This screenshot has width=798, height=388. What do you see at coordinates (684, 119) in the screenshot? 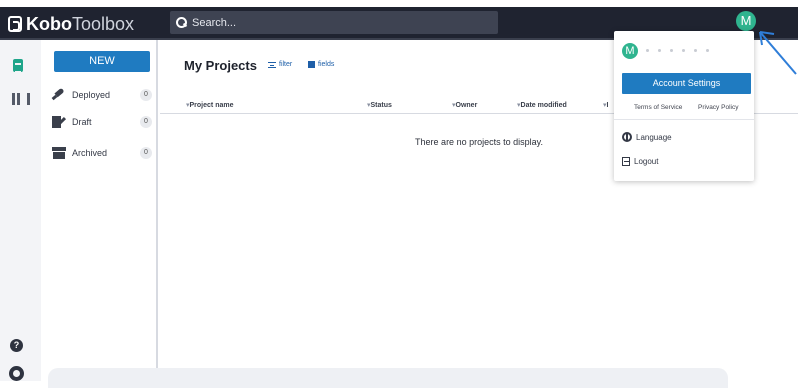
I see `menu-divider` at bounding box center [684, 119].